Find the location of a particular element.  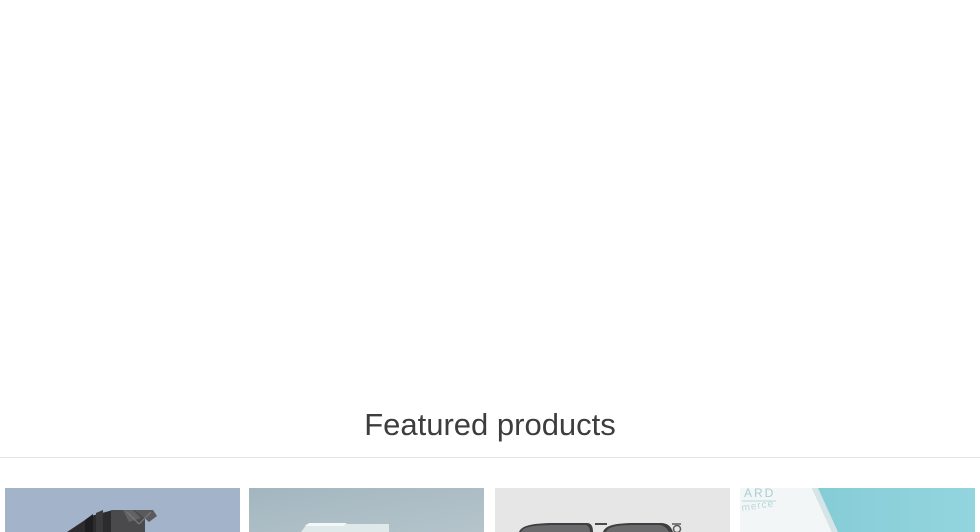

sunglasses-image is located at coordinates (612, 510).